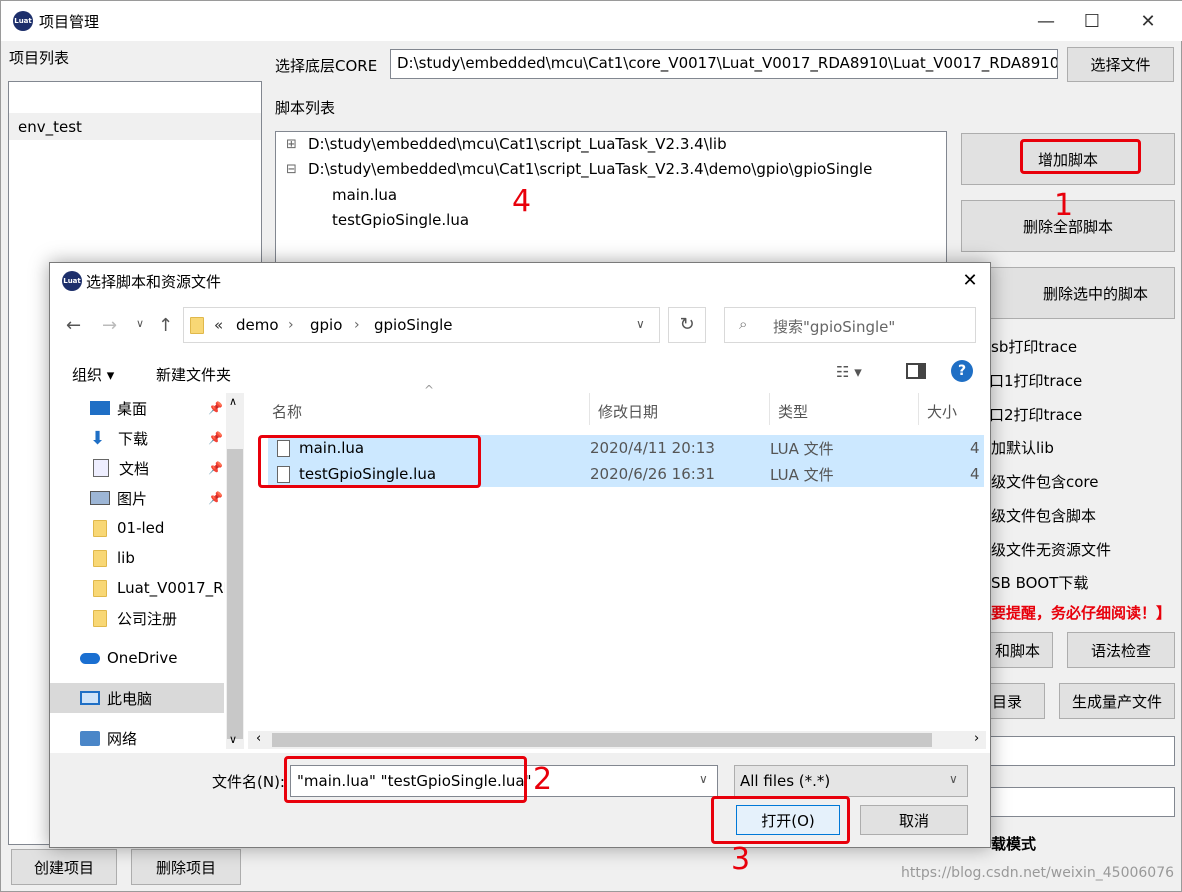 This screenshot has width=1182, height=892. What do you see at coordinates (50, 127) in the screenshot?
I see `project-item-label: env_test` at bounding box center [50, 127].